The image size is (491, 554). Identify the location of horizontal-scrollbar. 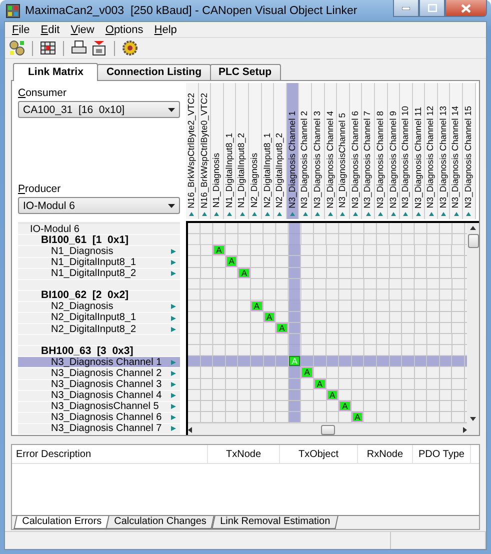
(327, 429).